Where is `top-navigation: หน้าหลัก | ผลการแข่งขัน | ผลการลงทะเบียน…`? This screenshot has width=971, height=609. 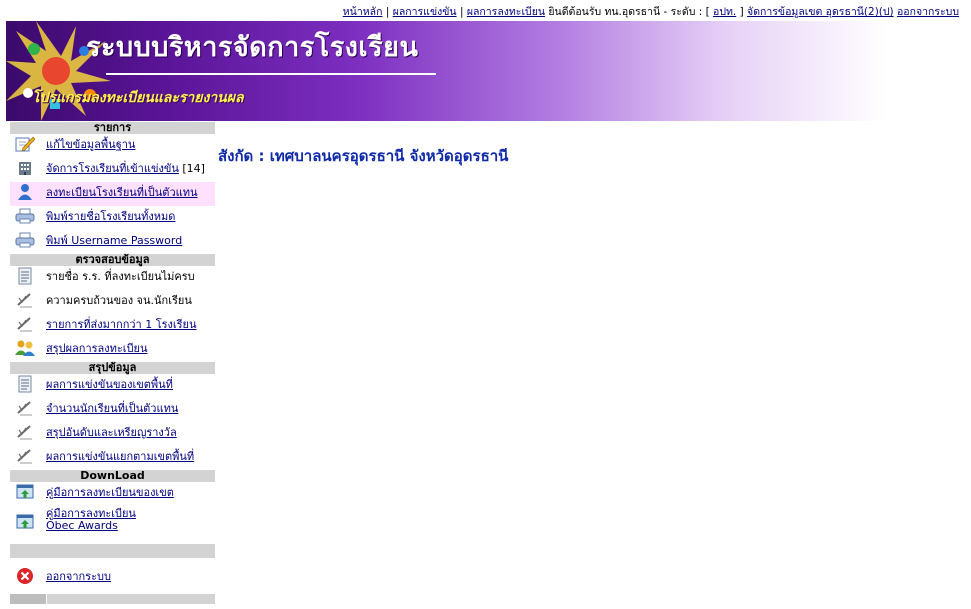
top-navigation: หน้าหลัก | ผลการแข่งขัน | ผลการลงทะเบียน… is located at coordinates (651, 11).